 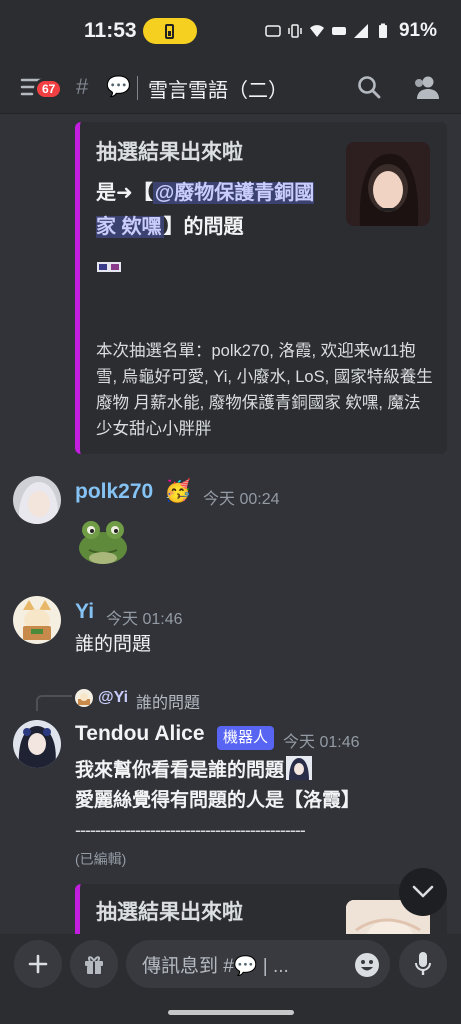 I want to click on add-attachment-button, so click(x=38, y=964).